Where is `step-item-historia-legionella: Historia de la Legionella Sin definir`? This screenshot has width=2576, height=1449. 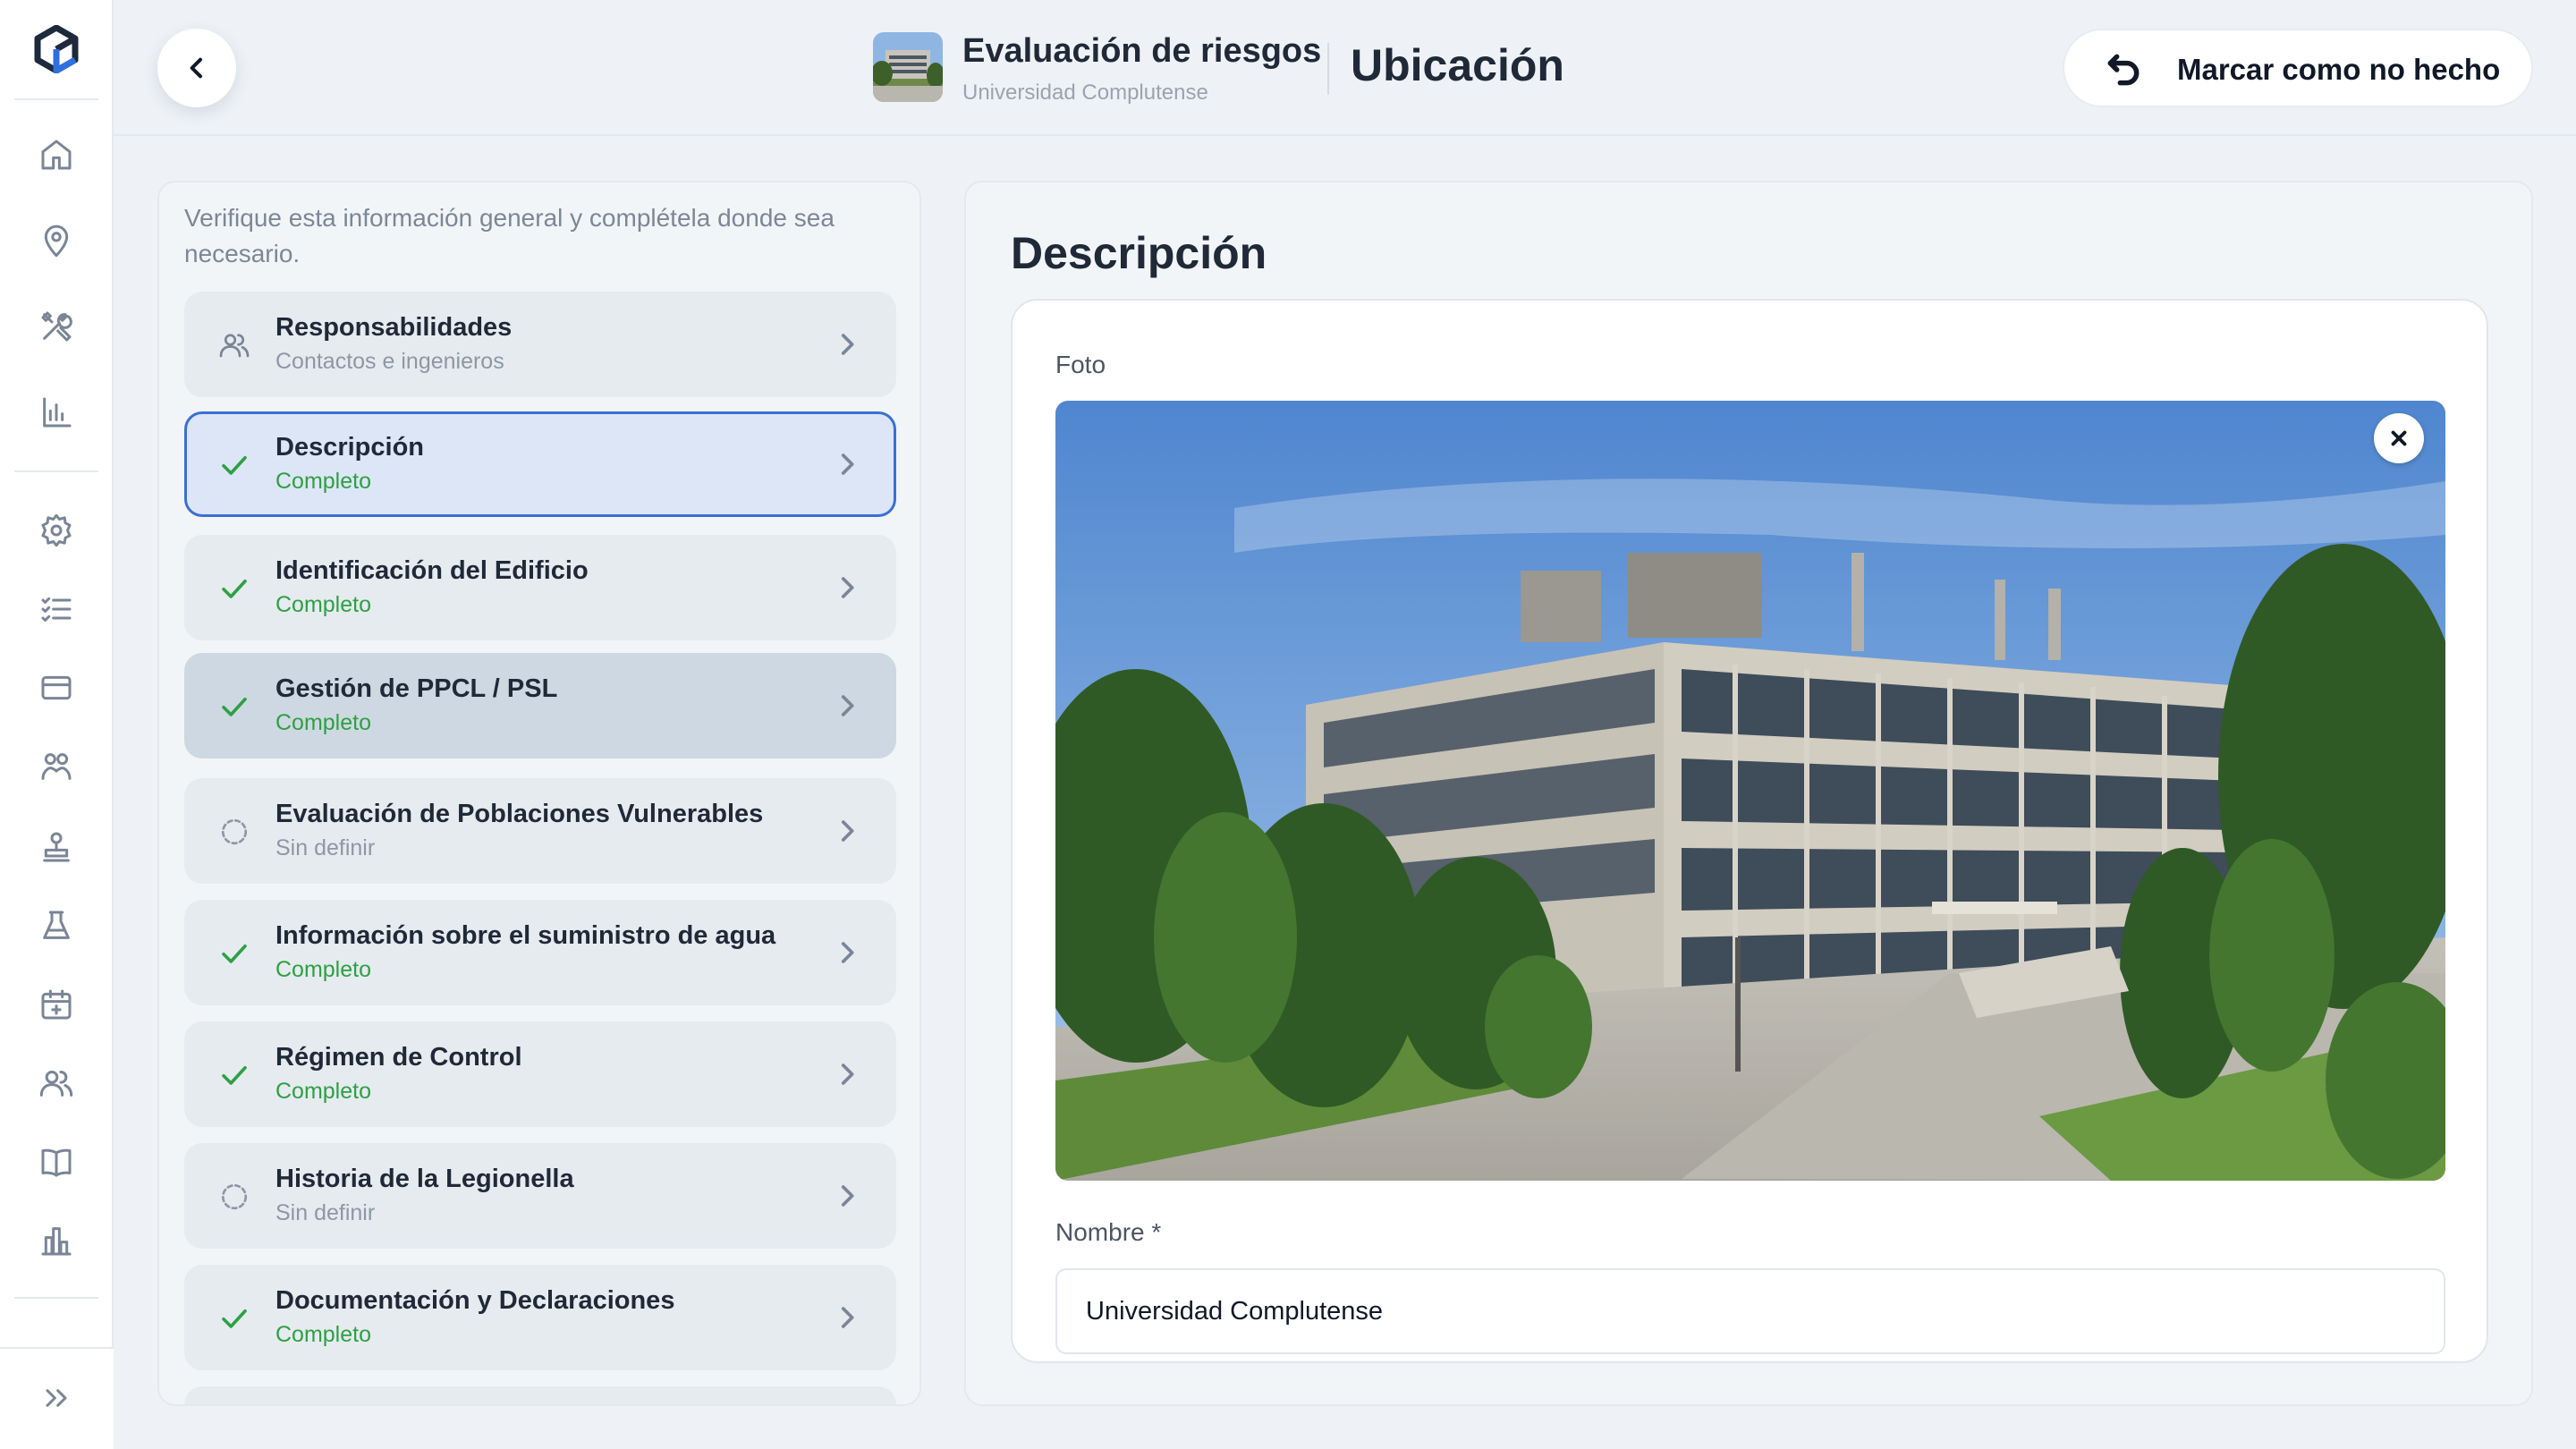
step-item-historia-legionella: Historia de la Legionella Sin definir is located at coordinates (540, 1196).